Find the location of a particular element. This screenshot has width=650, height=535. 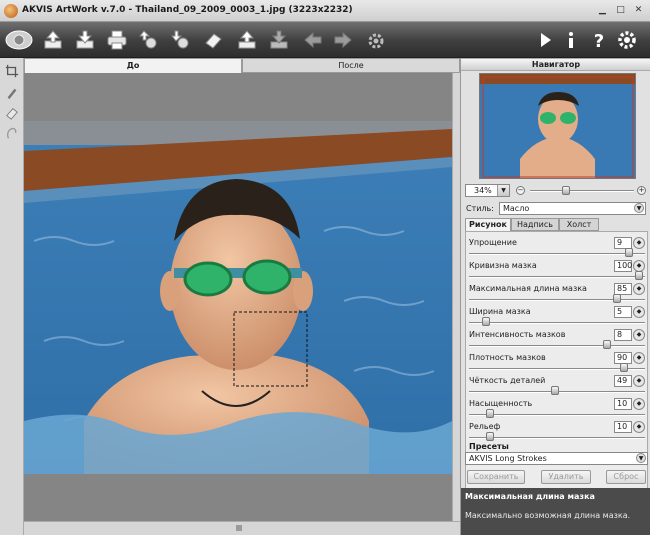

tab-drawing: Рисунок is located at coordinates (488, 225).